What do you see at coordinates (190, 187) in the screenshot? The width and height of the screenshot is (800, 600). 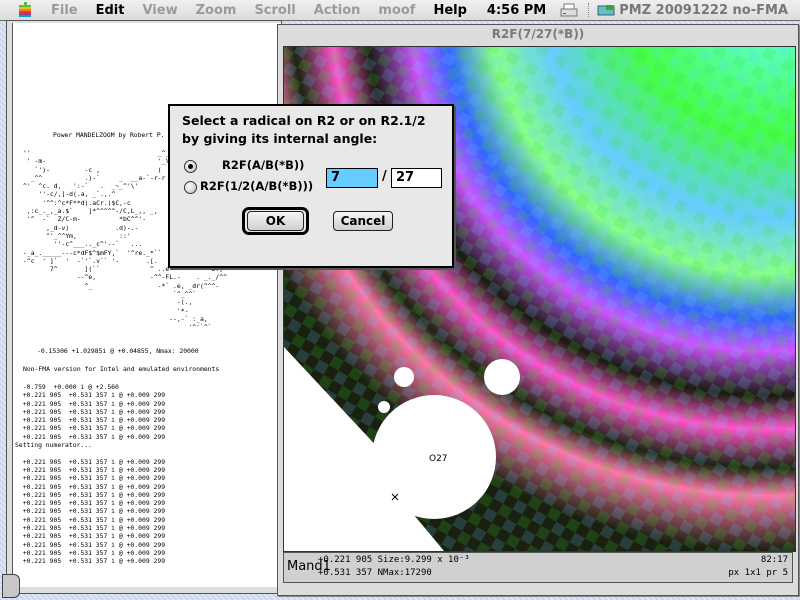 I see `option-r2-half-radio` at bounding box center [190, 187].